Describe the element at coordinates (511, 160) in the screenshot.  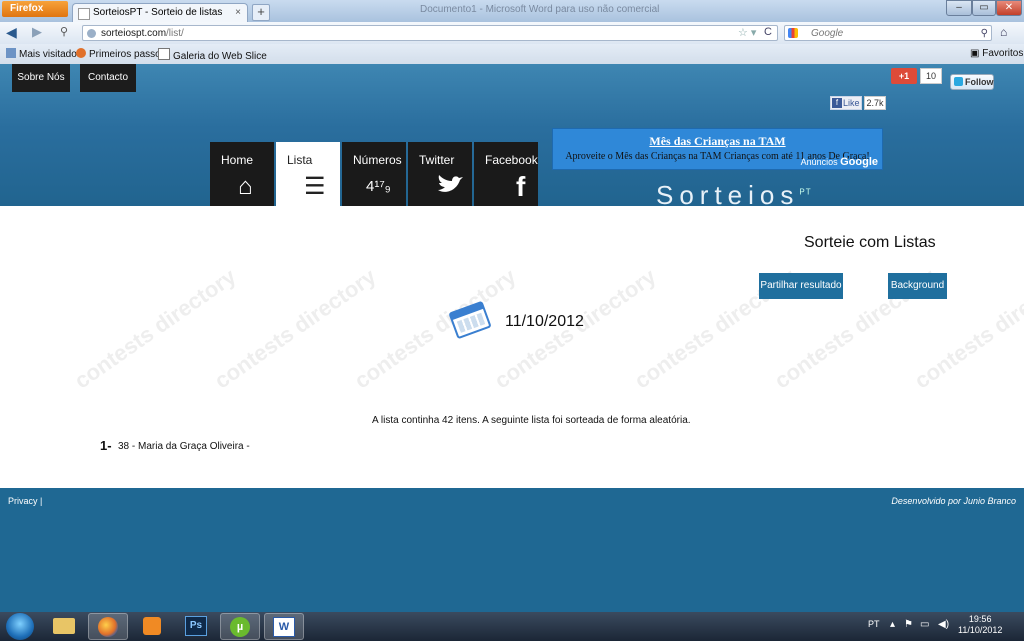
I see `tab-facebook-label: Facebook` at that location.